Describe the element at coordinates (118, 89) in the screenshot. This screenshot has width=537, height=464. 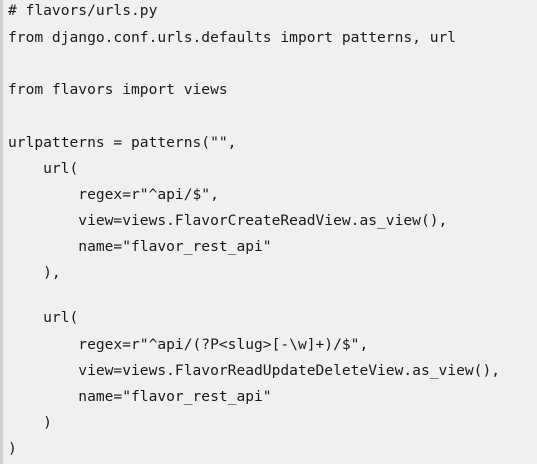
I see `code-line-import-views: from flavors import views` at that location.